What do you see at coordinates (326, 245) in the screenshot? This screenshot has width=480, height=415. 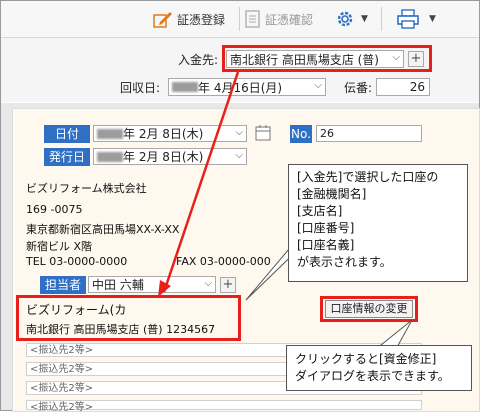 I see `callout-line: [口座名義]` at bounding box center [326, 245].